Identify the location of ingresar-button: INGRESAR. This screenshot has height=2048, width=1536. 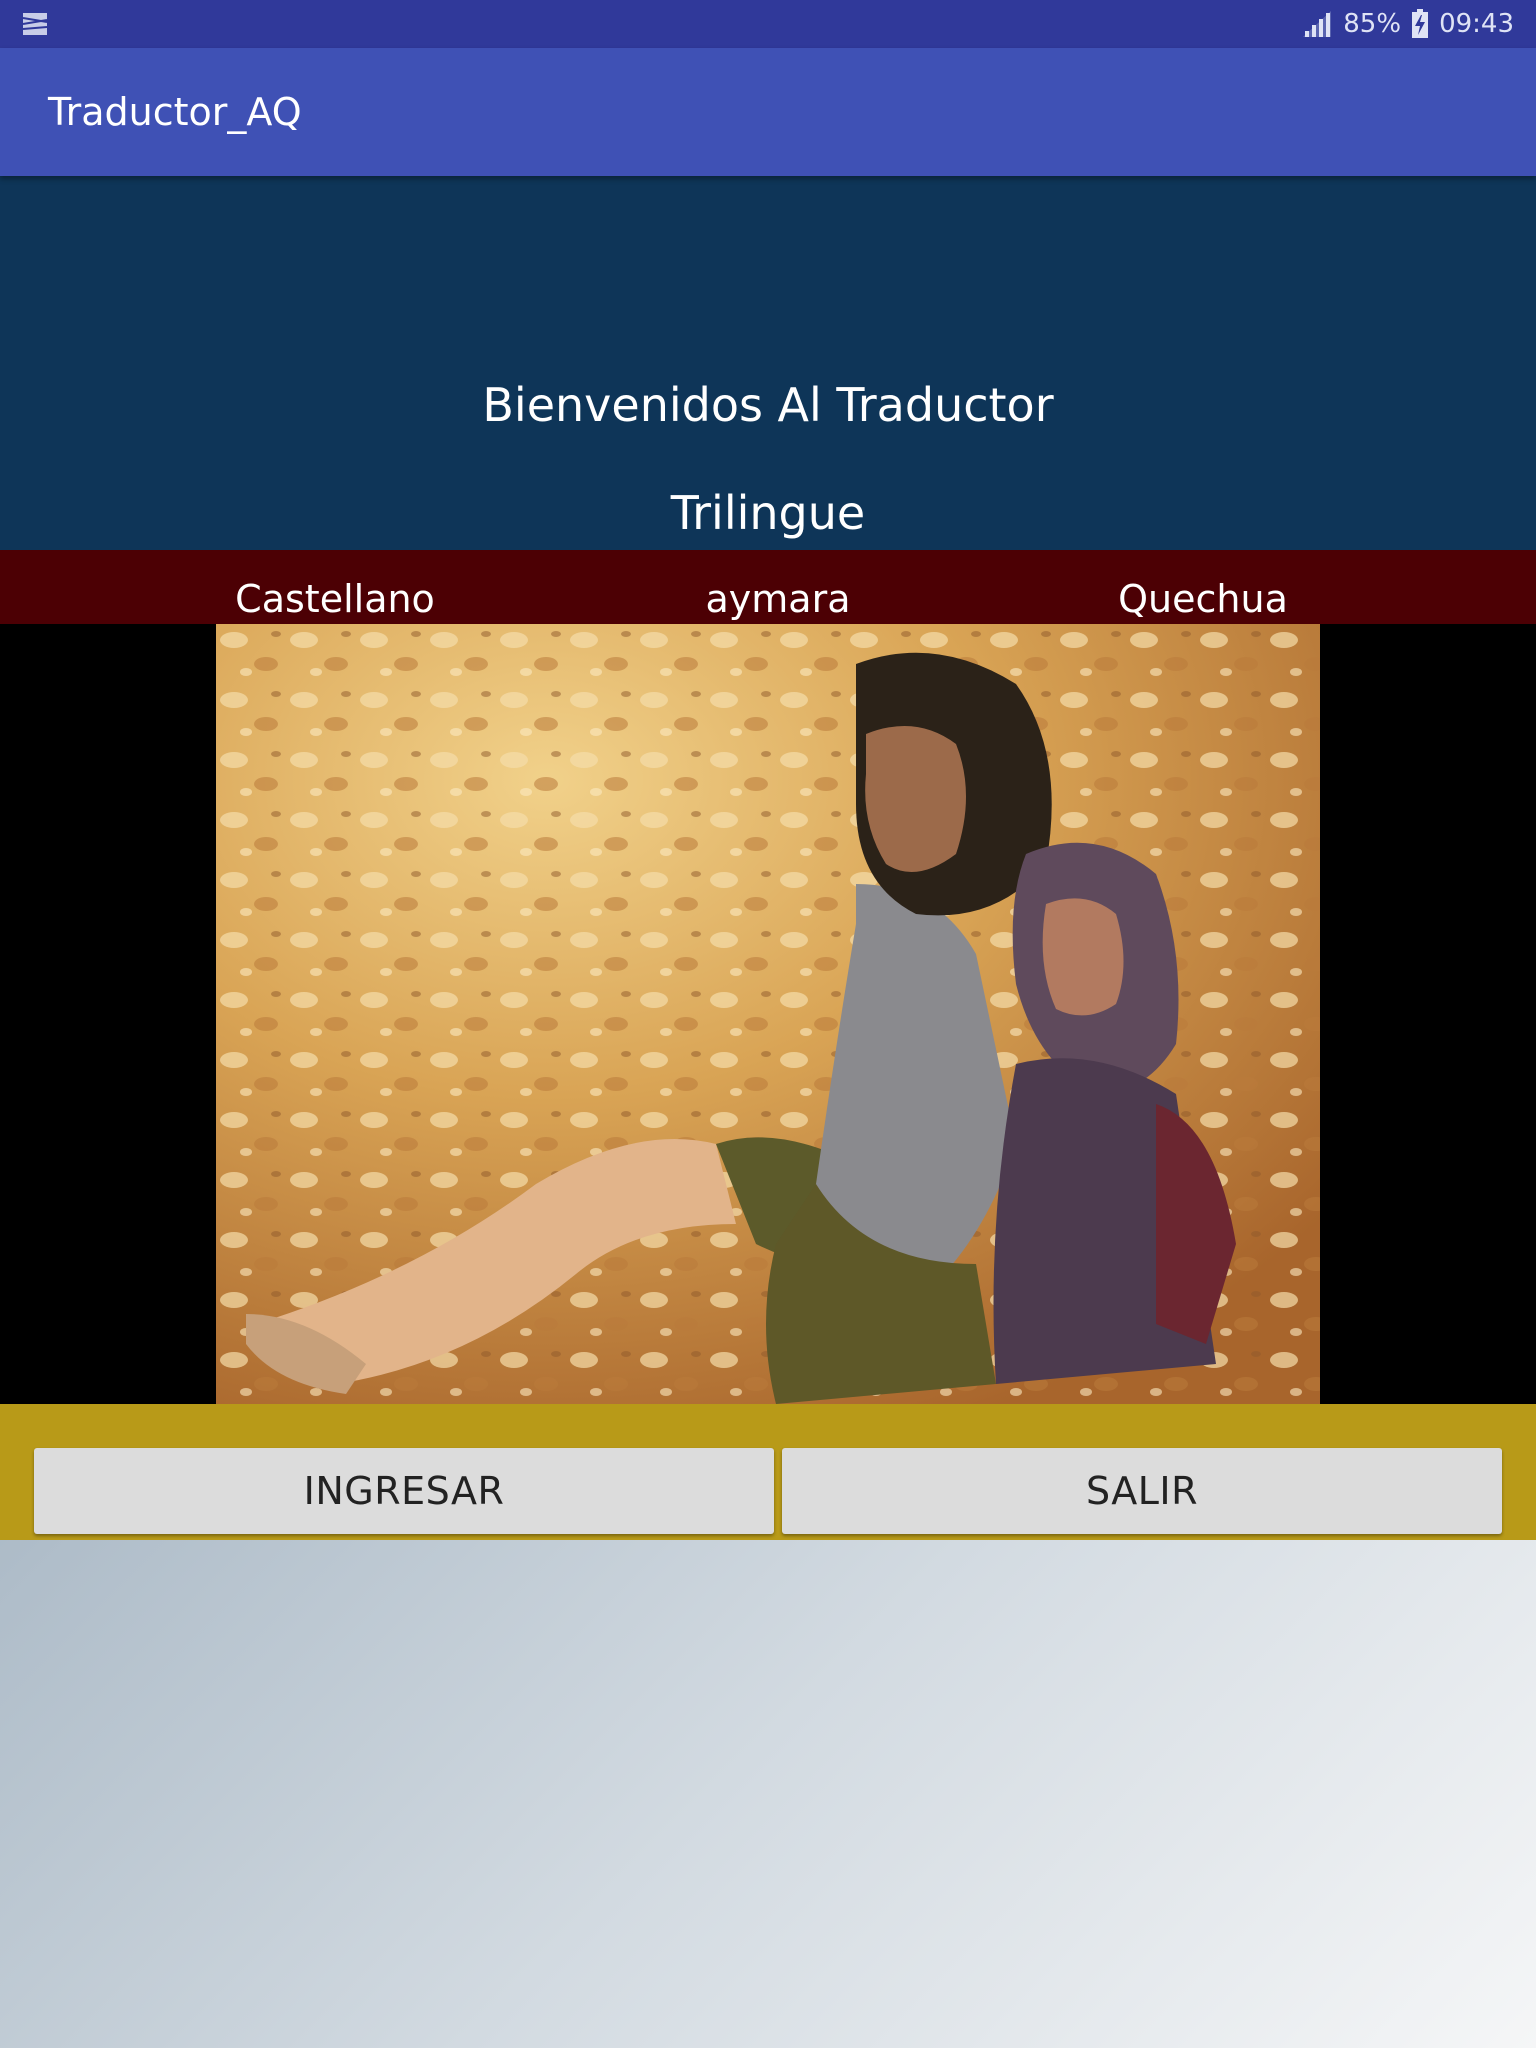
(404, 1491).